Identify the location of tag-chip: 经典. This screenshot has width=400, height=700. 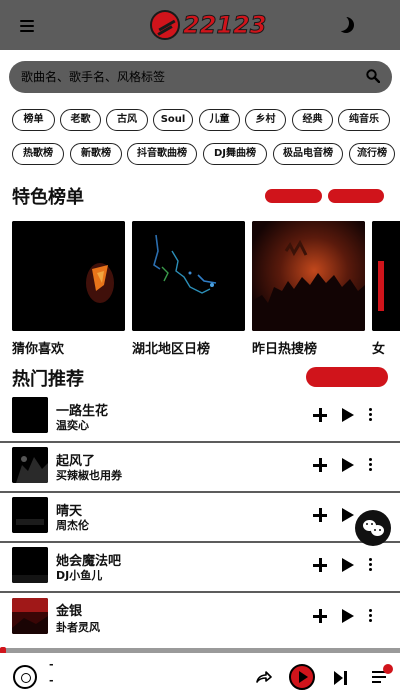
(312, 120).